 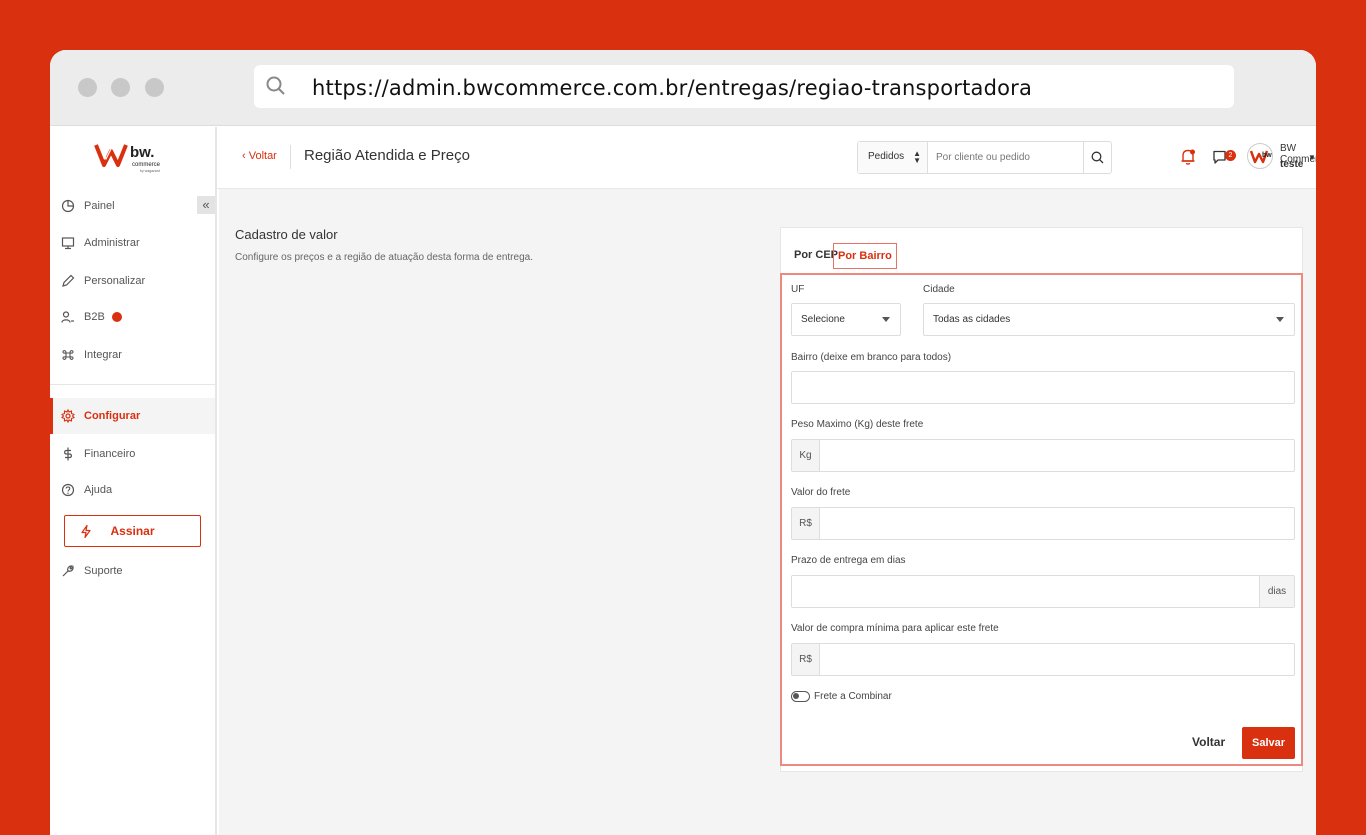 I want to click on uf-label: UF, so click(x=798, y=289).